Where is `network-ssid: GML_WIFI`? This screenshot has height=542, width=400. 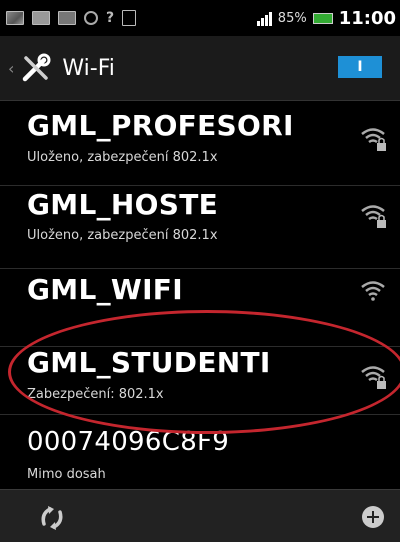
network-ssid: GML_WIFI is located at coordinates (105, 289).